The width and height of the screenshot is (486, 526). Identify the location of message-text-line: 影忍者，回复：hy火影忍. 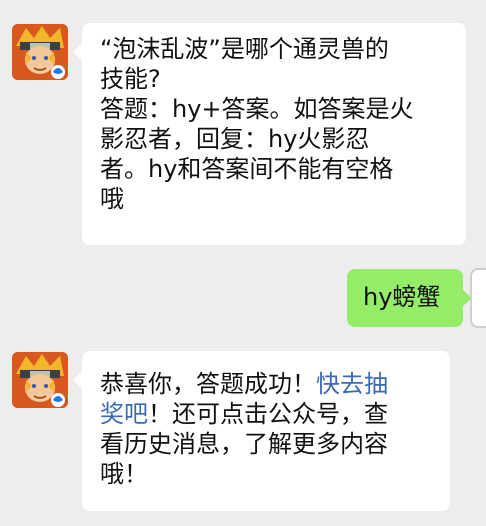
(235, 139).